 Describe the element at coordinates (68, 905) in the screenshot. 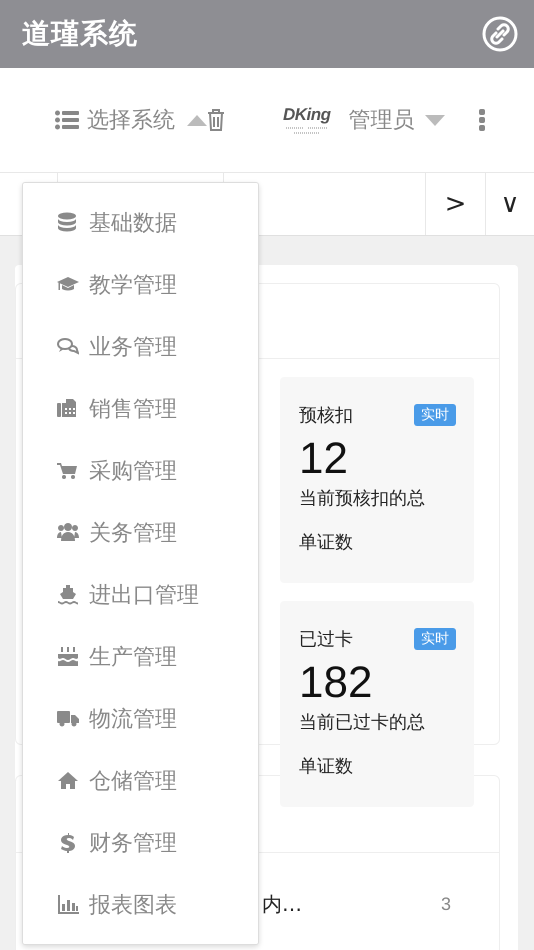

I see `bar-chart-icon` at that location.